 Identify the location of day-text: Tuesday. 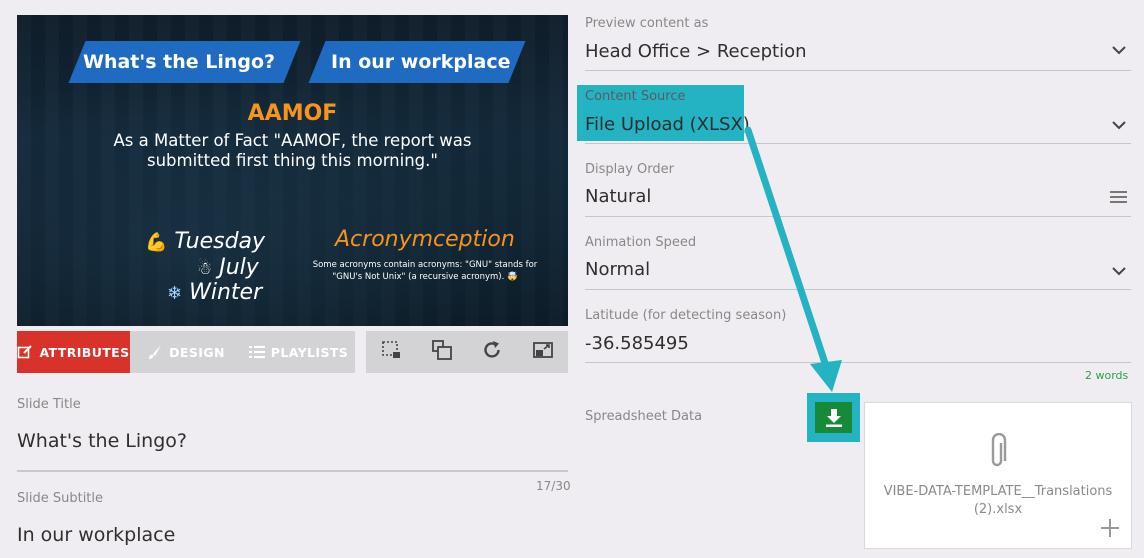
(220, 241).